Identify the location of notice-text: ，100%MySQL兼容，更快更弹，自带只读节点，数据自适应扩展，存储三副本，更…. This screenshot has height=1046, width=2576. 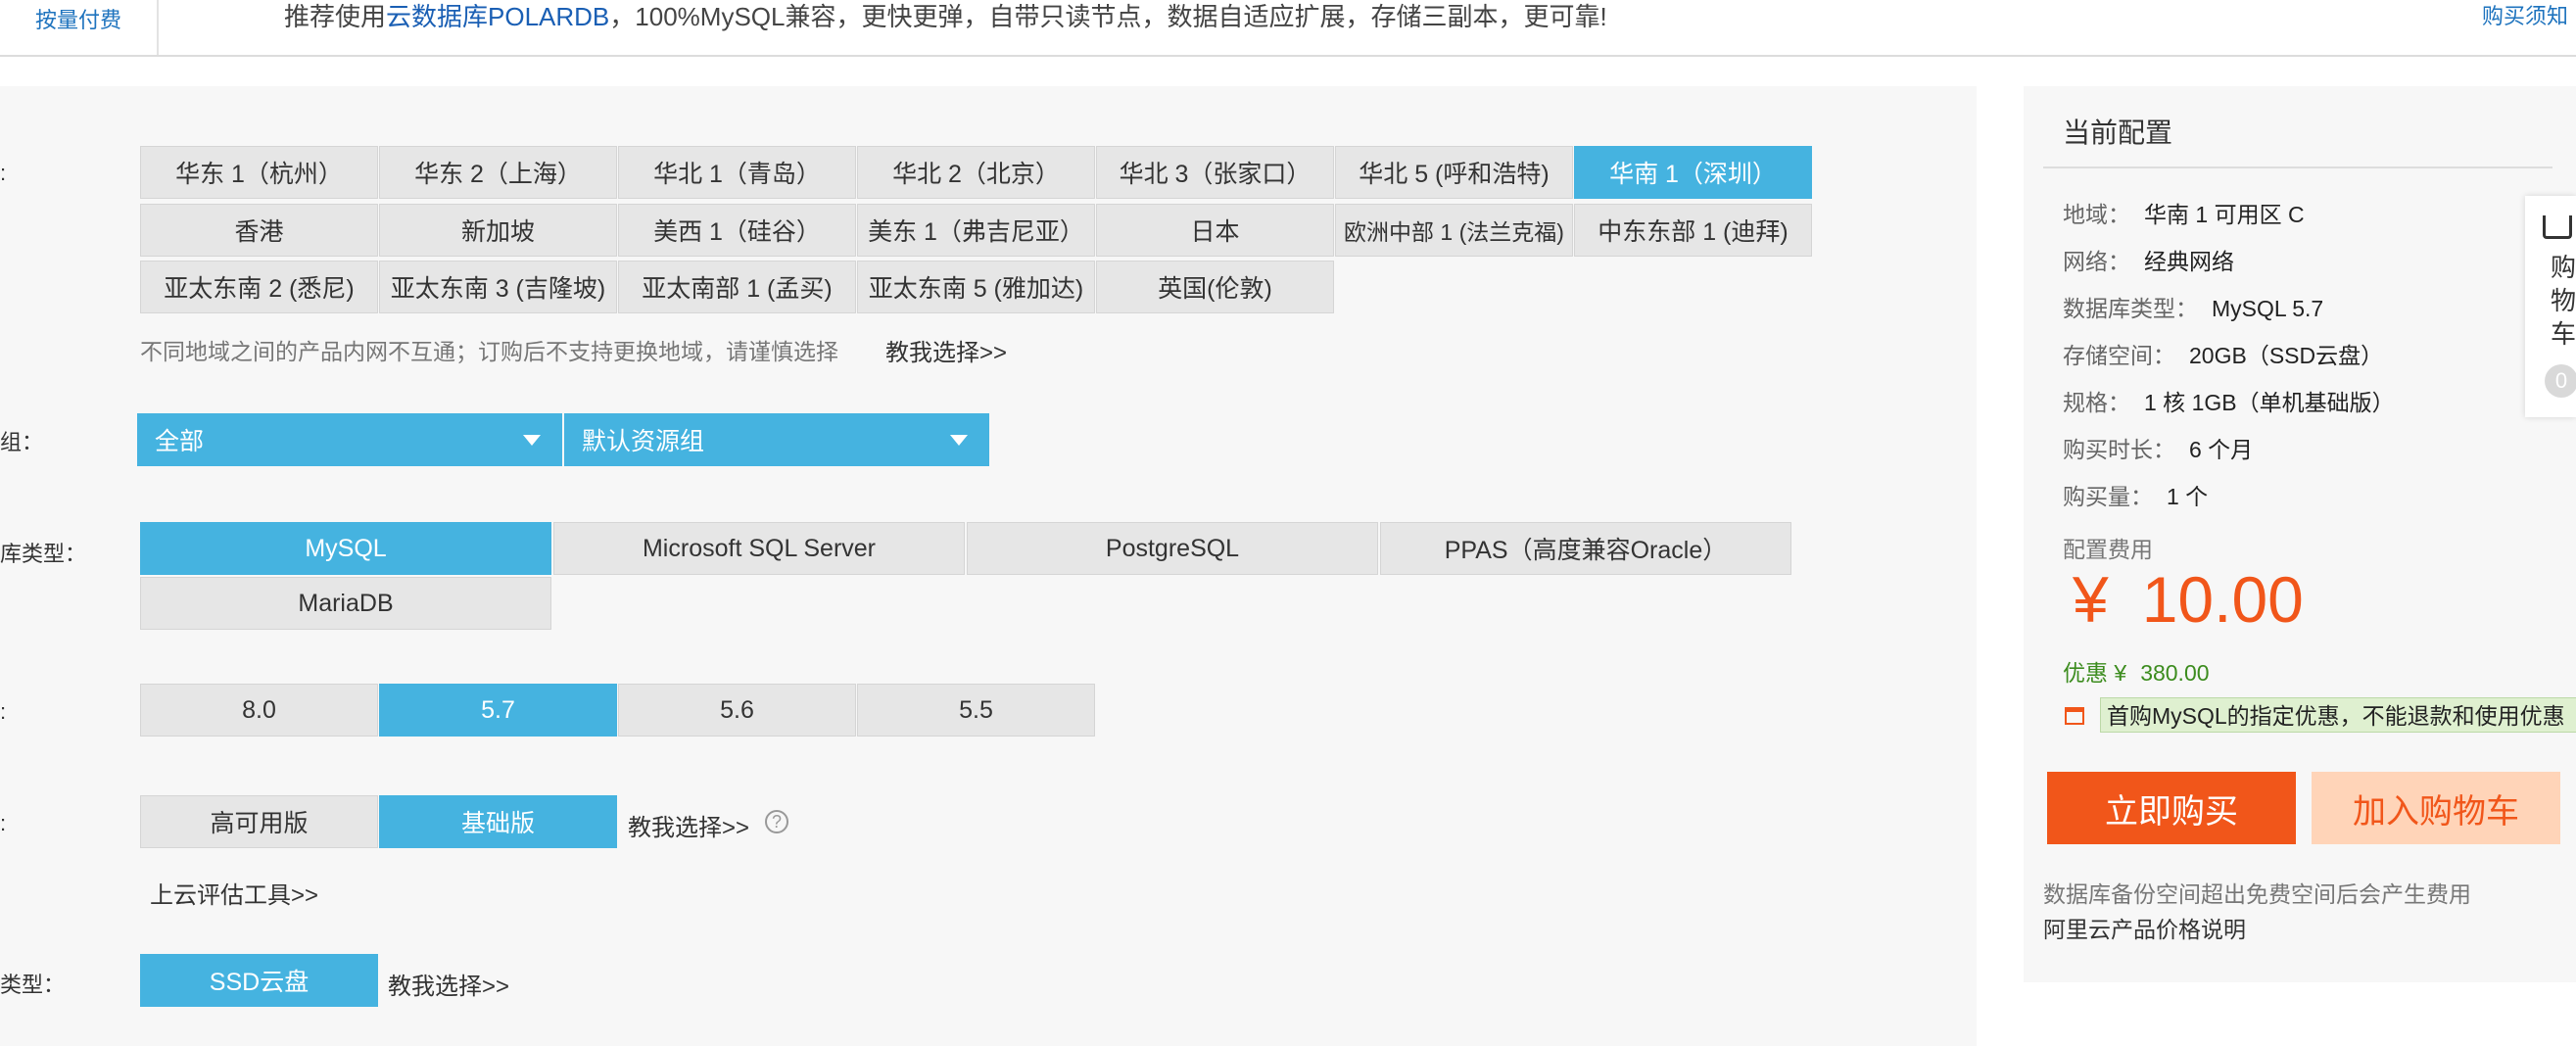
(1108, 16).